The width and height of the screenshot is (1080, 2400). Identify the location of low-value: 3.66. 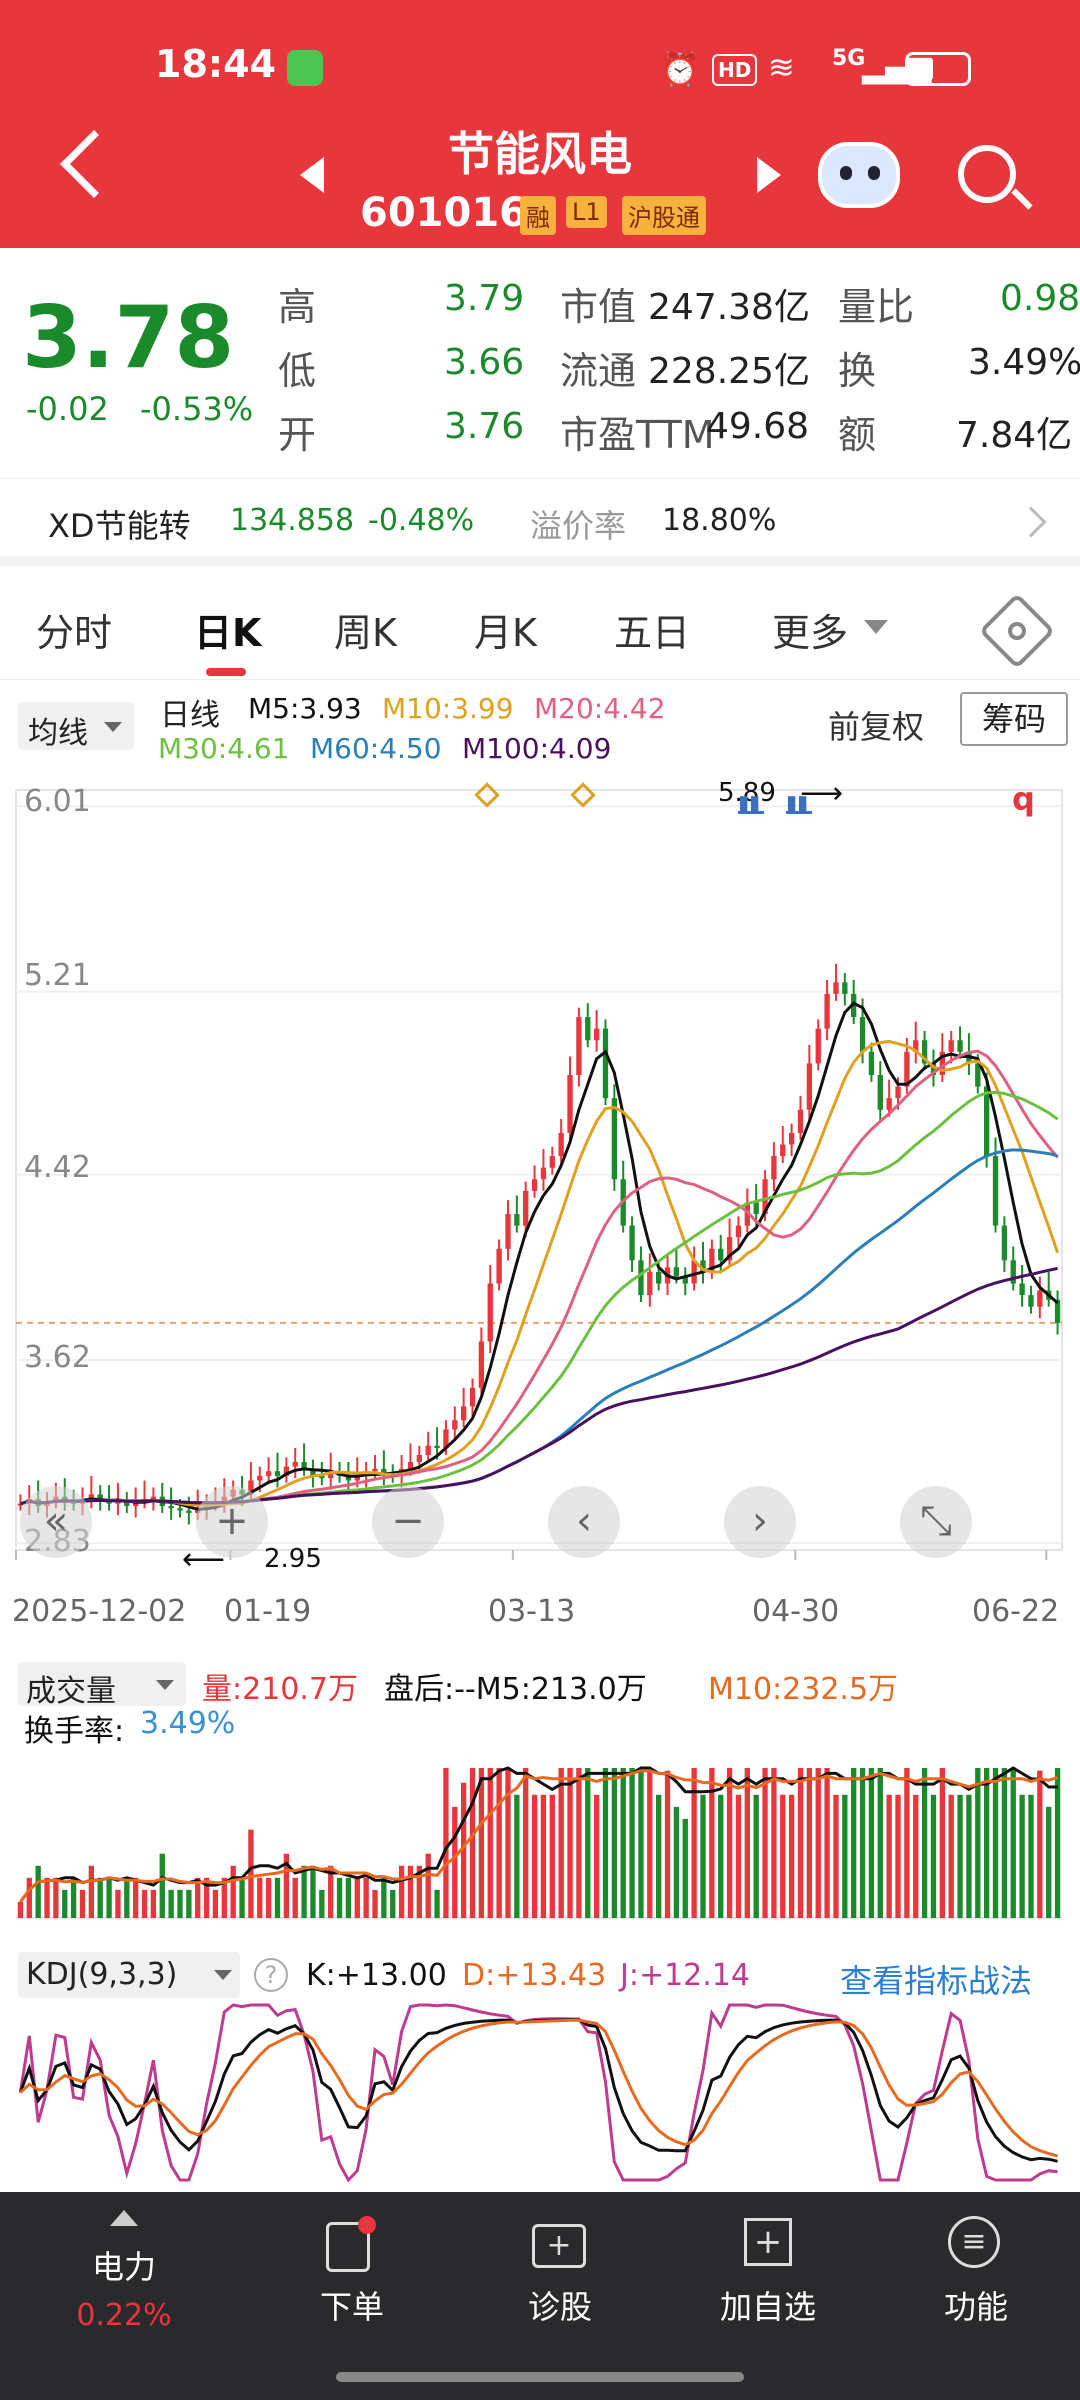
(484, 362).